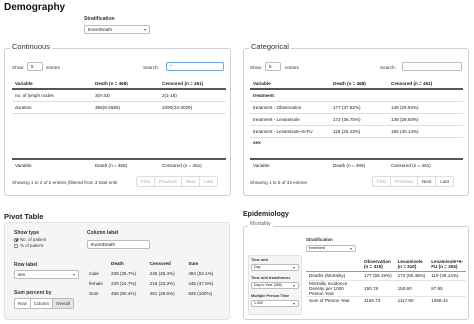 Image resolution: width=474 pixels, height=324 pixels. Describe the element at coordinates (201, 273) in the screenshot. I see `table-cell: 484 (52.1%)` at that location.